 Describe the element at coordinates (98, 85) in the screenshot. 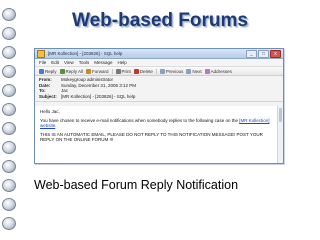

I see `date-value: Sunday, December 31, 2006 3:12 PM` at that location.